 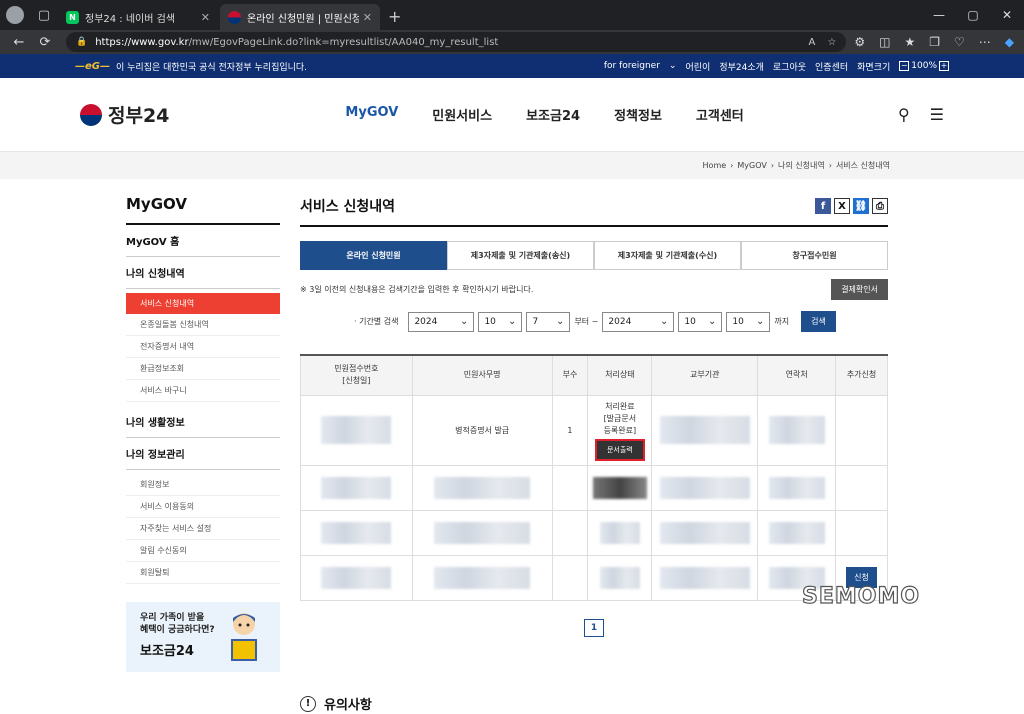 I want to click on nav-customer-center: 고객센터, so click(x=720, y=114).